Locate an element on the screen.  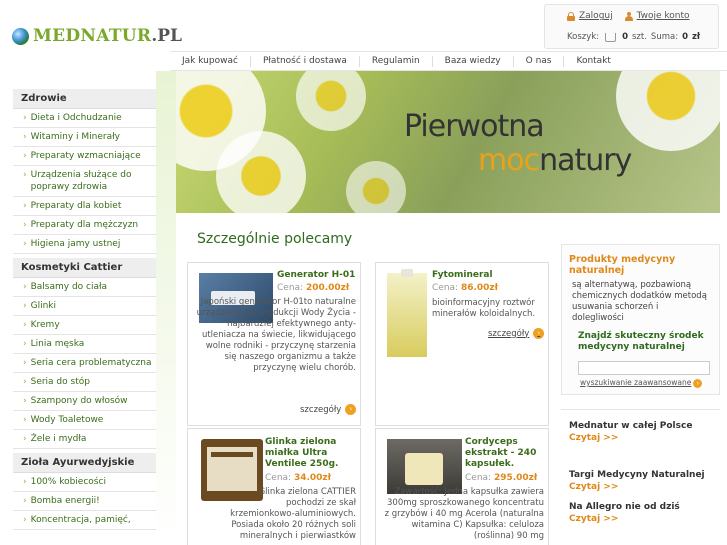
sidebar-item: › Witaminy i Minerały is located at coordinates (84, 137).